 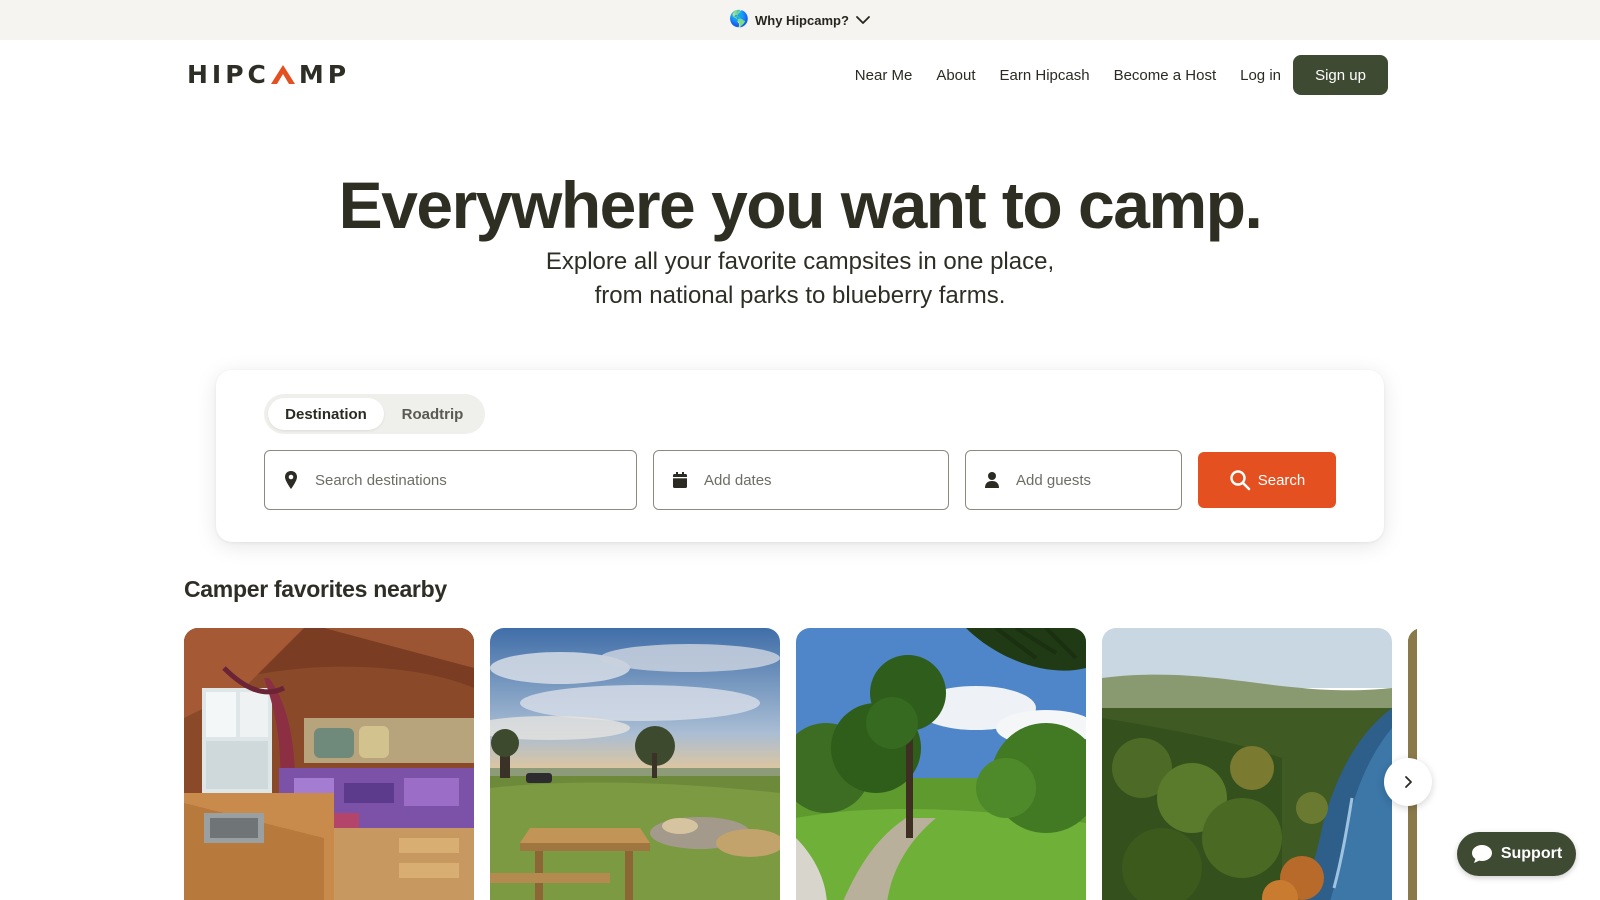 What do you see at coordinates (432, 414) in the screenshot?
I see `tab-roadtrip: Roadtrip` at bounding box center [432, 414].